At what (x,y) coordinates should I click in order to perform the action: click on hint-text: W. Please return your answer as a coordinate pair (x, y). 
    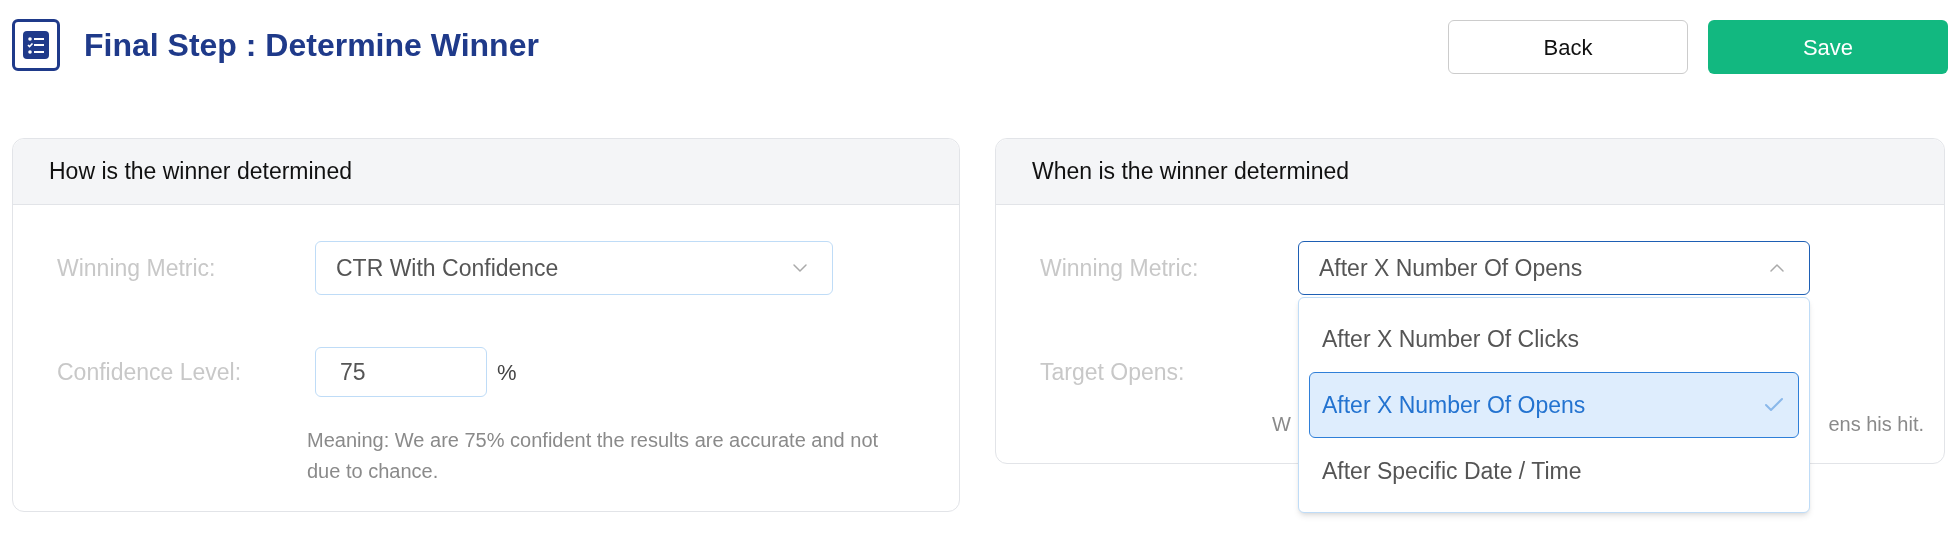
    Looking at the image, I should click on (1281, 424).